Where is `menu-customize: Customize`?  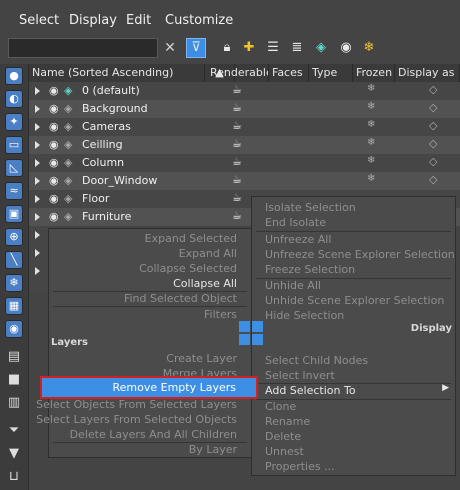
menu-customize: Customize is located at coordinates (199, 20).